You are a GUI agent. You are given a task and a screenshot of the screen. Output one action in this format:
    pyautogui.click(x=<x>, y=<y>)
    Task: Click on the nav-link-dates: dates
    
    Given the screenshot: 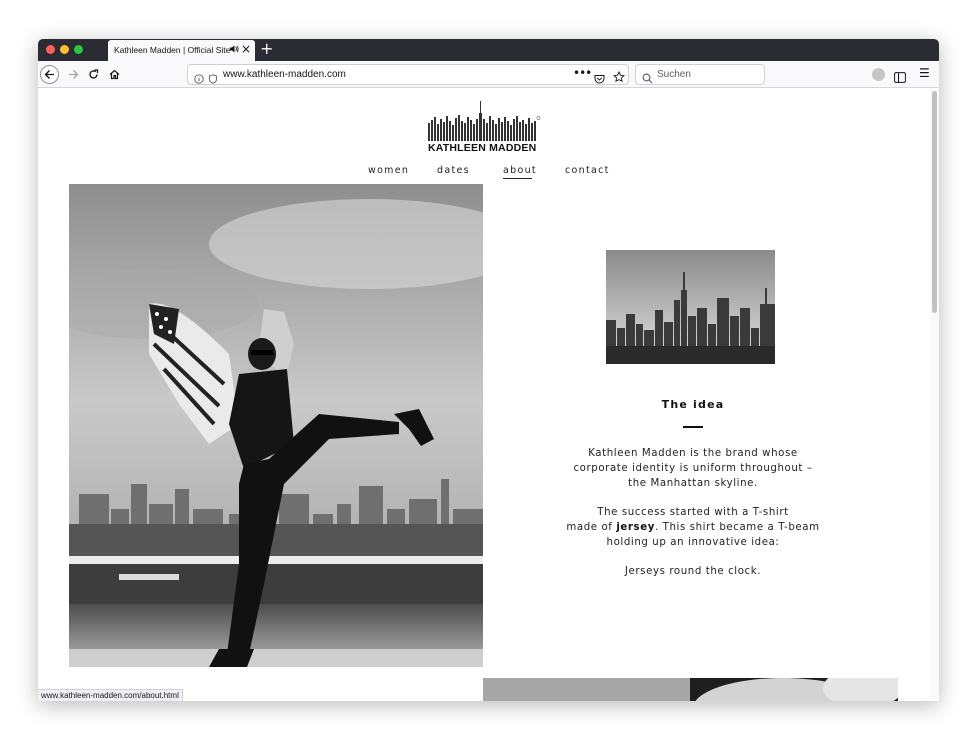 What is the action you would take?
    pyautogui.click(x=453, y=170)
    